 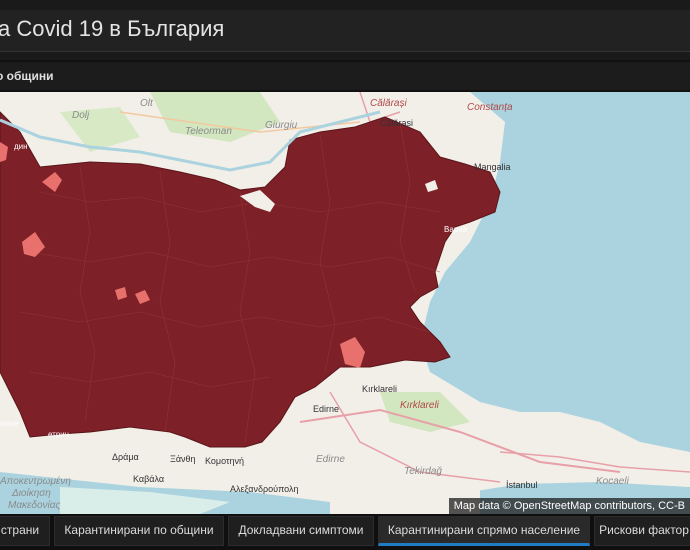 What do you see at coordinates (148, 479) in the screenshot?
I see `map-label: Καβάλα` at bounding box center [148, 479].